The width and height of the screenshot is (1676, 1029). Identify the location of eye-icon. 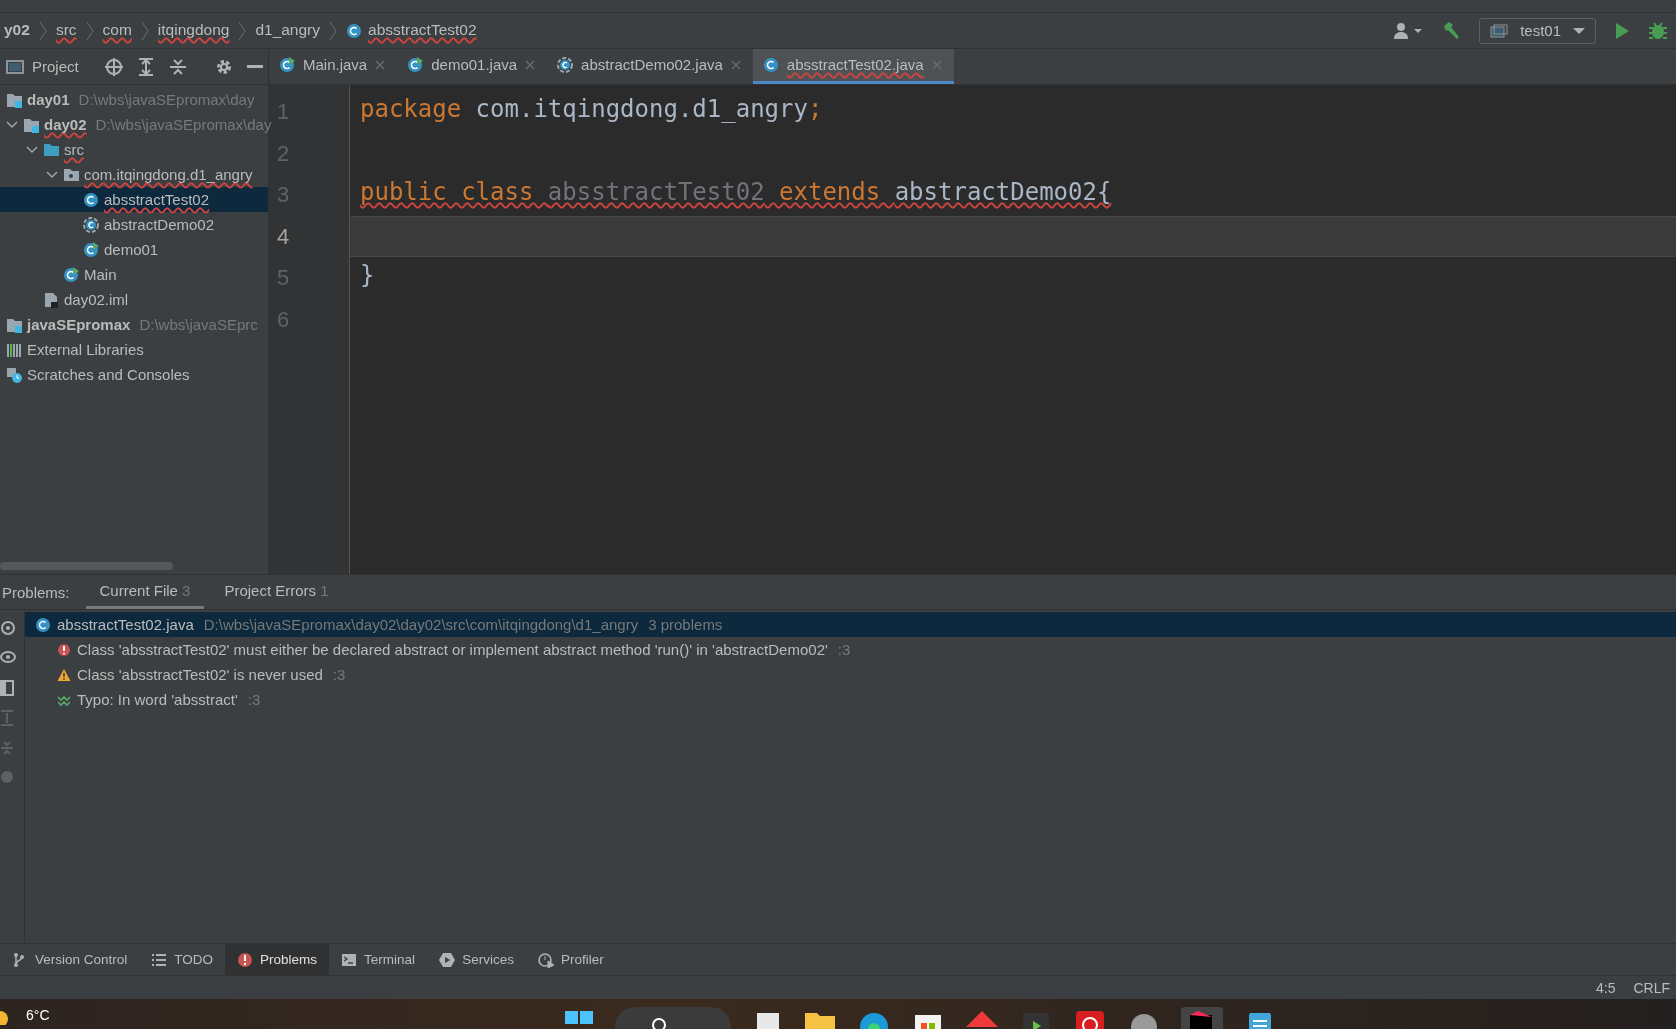
(9, 658).